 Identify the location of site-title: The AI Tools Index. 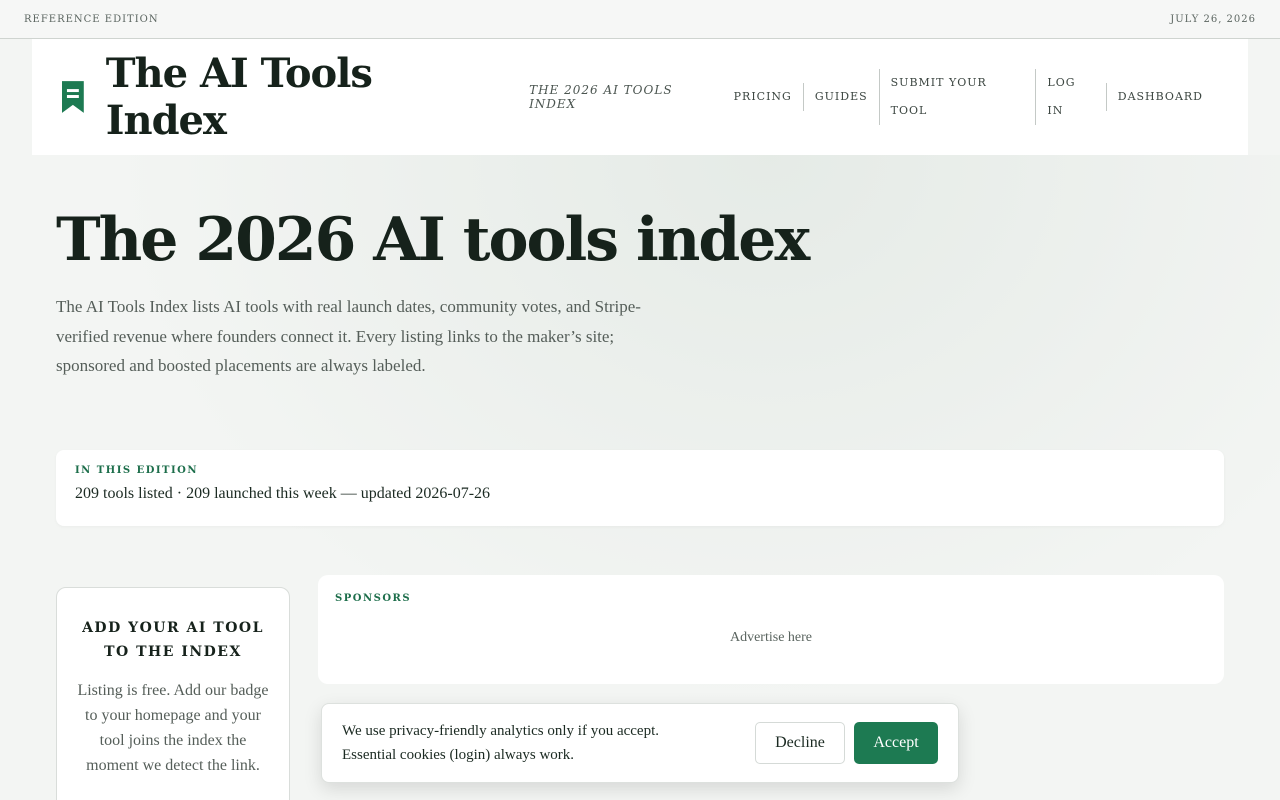
(303, 97).